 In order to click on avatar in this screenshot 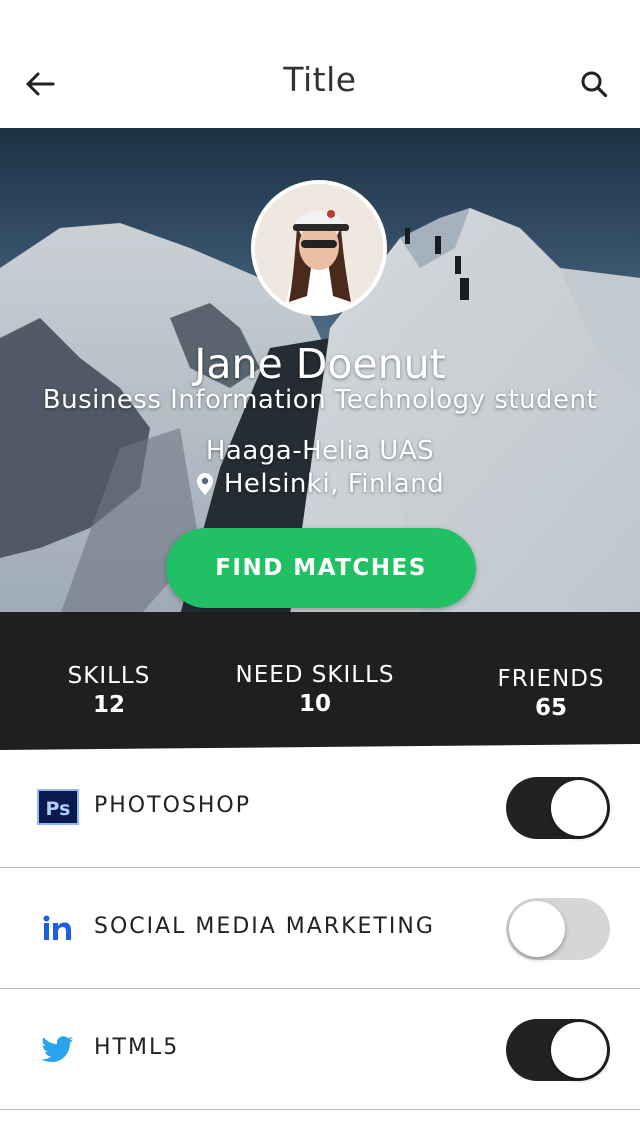, I will do `click(319, 248)`.